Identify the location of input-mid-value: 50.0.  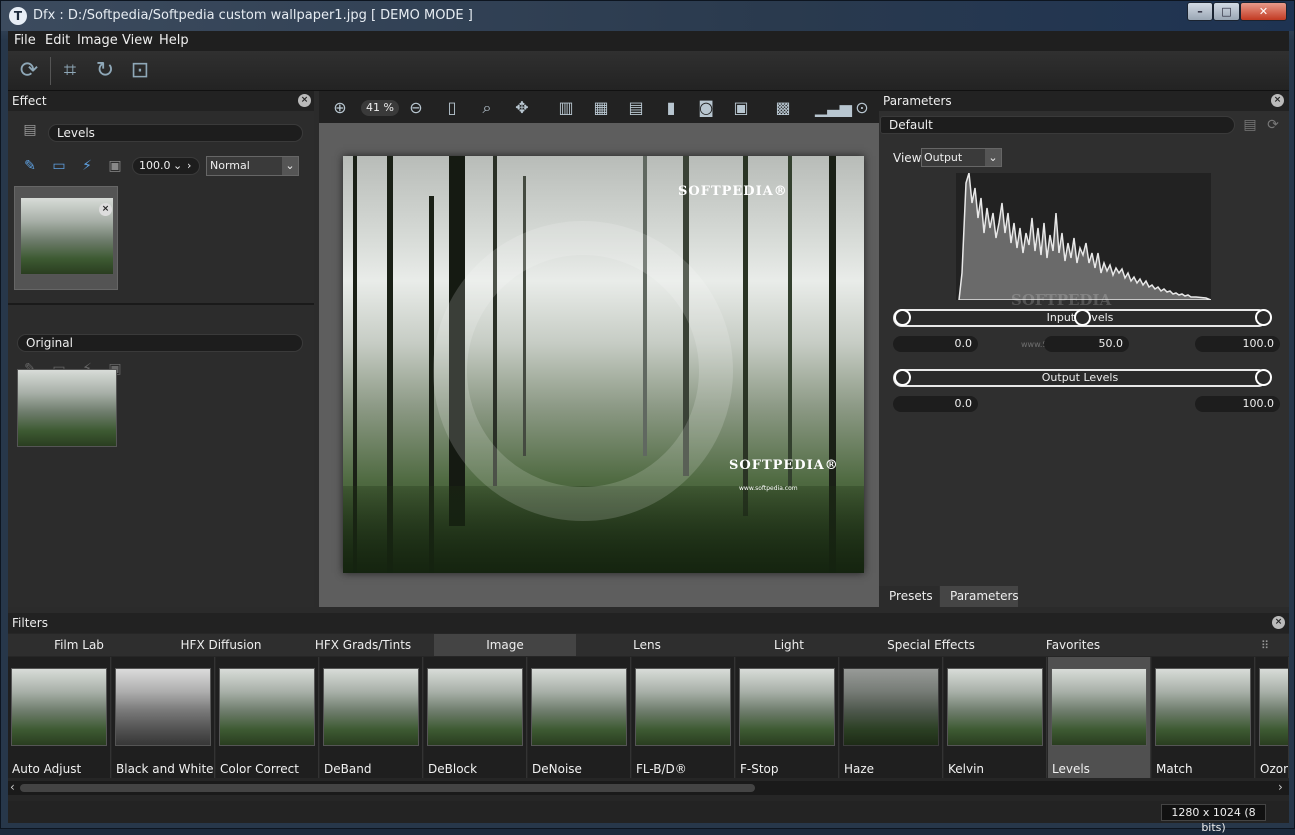
(1086, 344).